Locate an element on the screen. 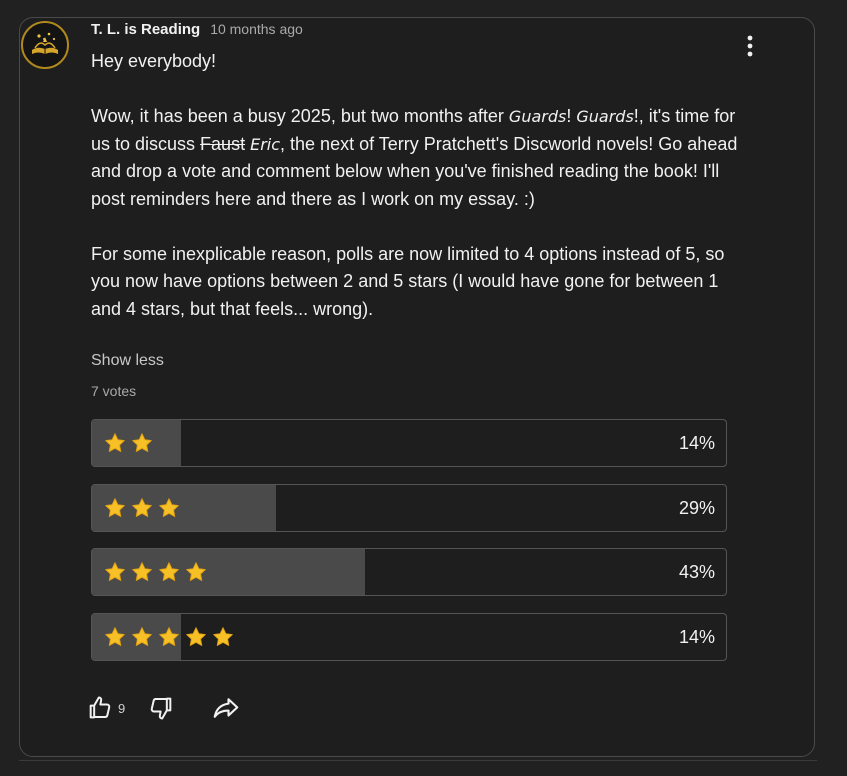 Image resolution: width=847 pixels, height=776 pixels. avatar is located at coordinates (45, 45).